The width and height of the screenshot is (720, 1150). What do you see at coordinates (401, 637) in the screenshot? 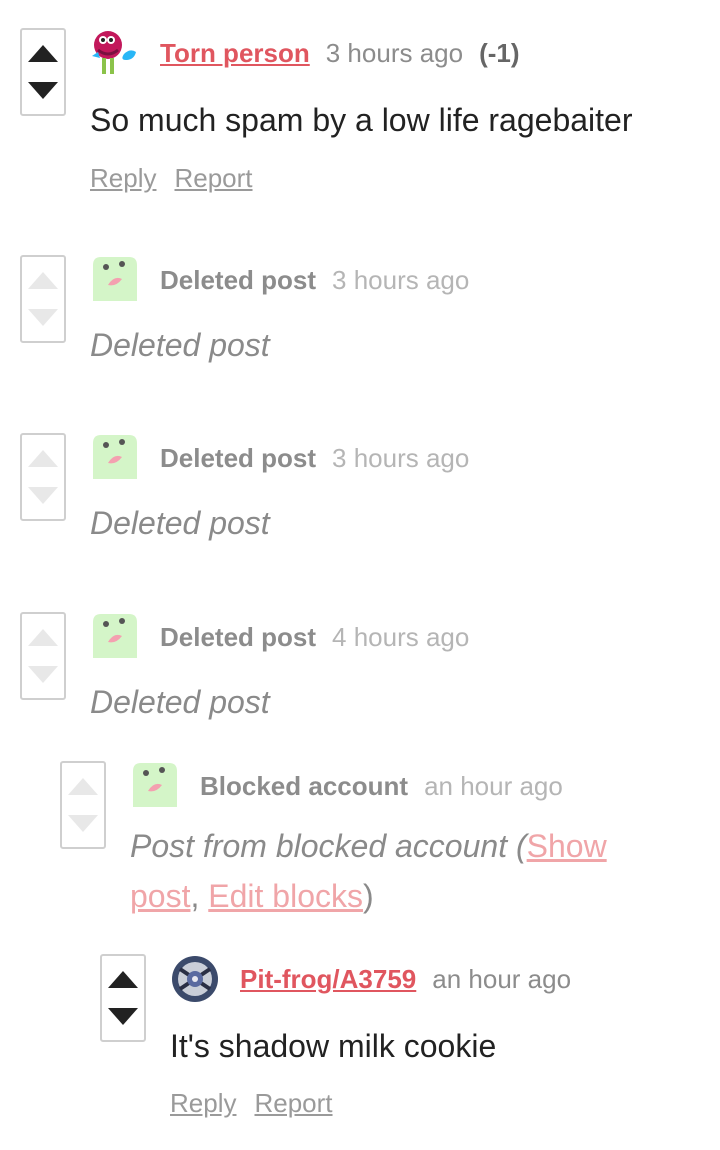
I see `timestamp: 4 hours ago` at bounding box center [401, 637].